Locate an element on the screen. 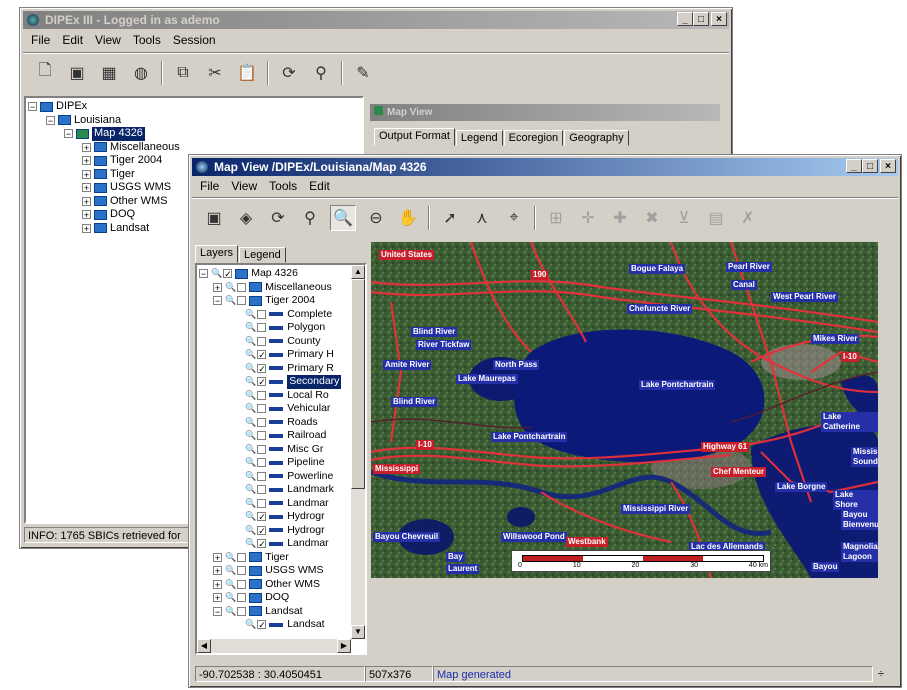 Image resolution: width=907 pixels, height=690 pixels. zoom-out-icon: ⊖ is located at coordinates (376, 218).